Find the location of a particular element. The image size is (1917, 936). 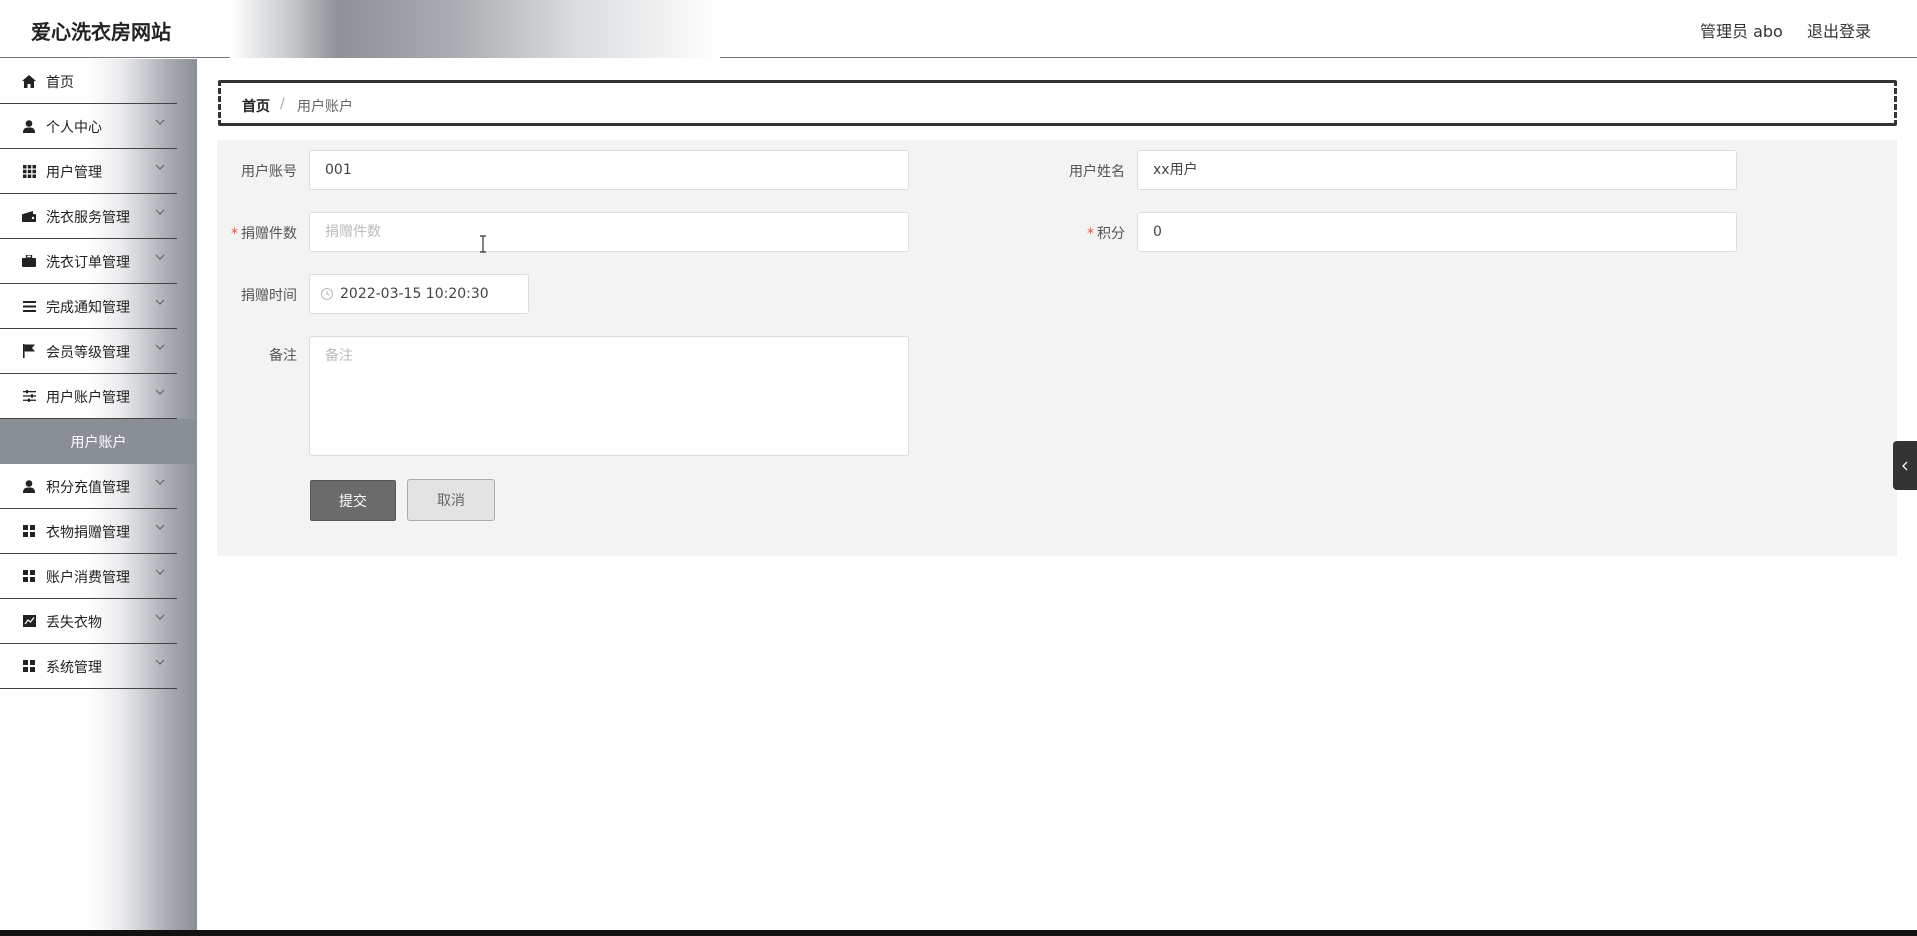

remark-label: 备注 is located at coordinates (283, 356).